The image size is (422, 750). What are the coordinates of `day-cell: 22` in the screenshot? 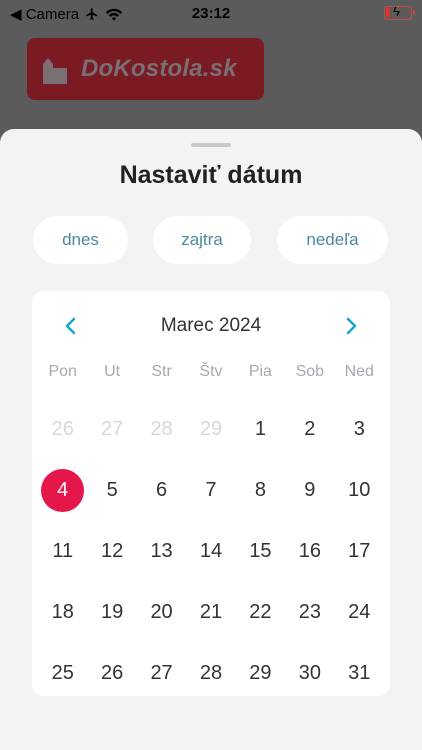 It's located at (260, 612).